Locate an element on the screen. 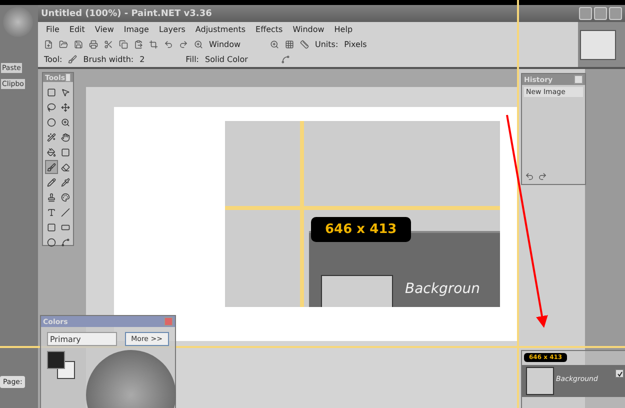 This screenshot has width=625, height=408. new-file-icon is located at coordinates (48, 44).